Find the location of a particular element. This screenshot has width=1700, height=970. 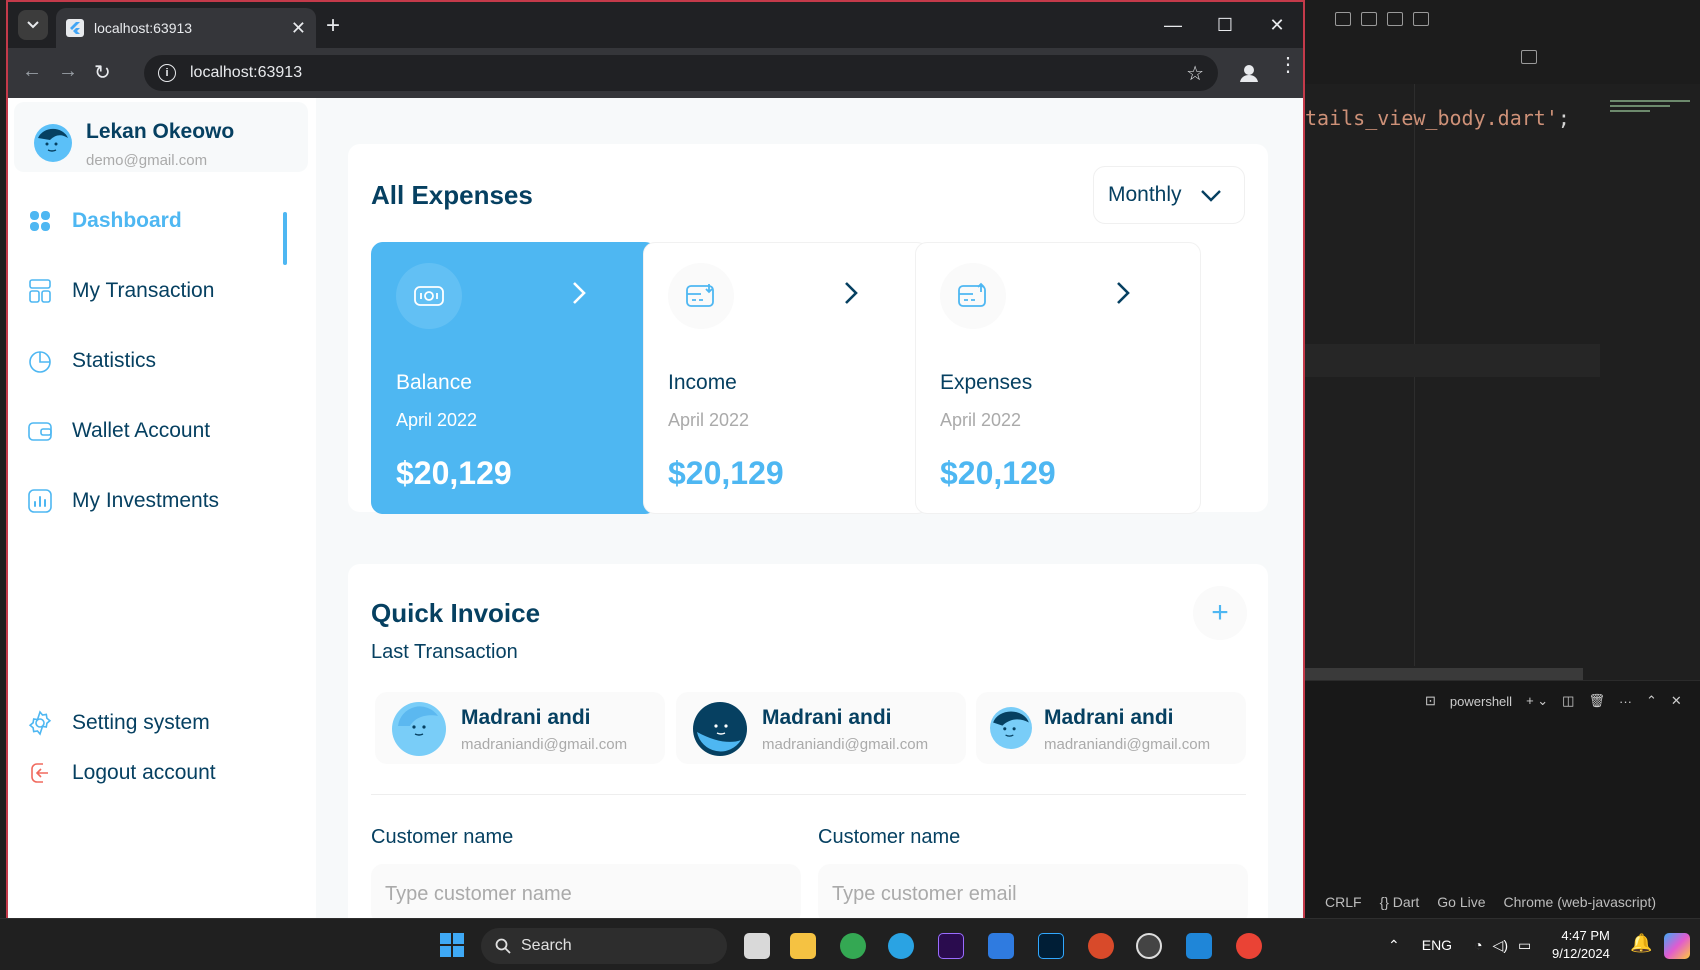

eol-status: CRLF is located at coordinates (1343, 902).